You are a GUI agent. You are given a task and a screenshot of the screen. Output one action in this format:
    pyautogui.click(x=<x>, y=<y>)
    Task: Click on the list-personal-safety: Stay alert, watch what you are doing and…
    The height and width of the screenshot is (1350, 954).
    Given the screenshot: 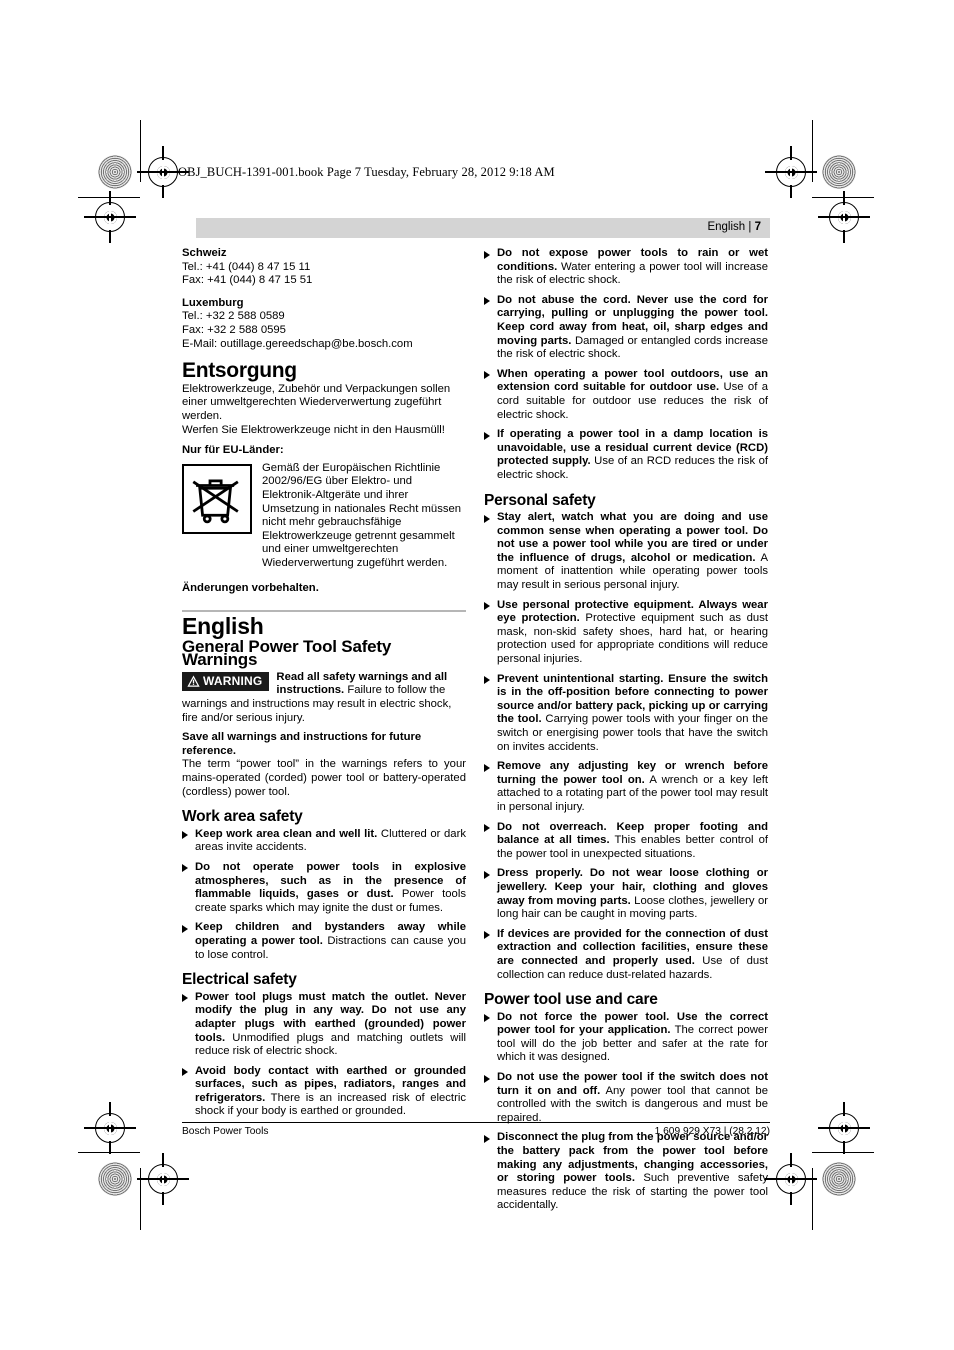 What is the action you would take?
    pyautogui.click(x=626, y=746)
    